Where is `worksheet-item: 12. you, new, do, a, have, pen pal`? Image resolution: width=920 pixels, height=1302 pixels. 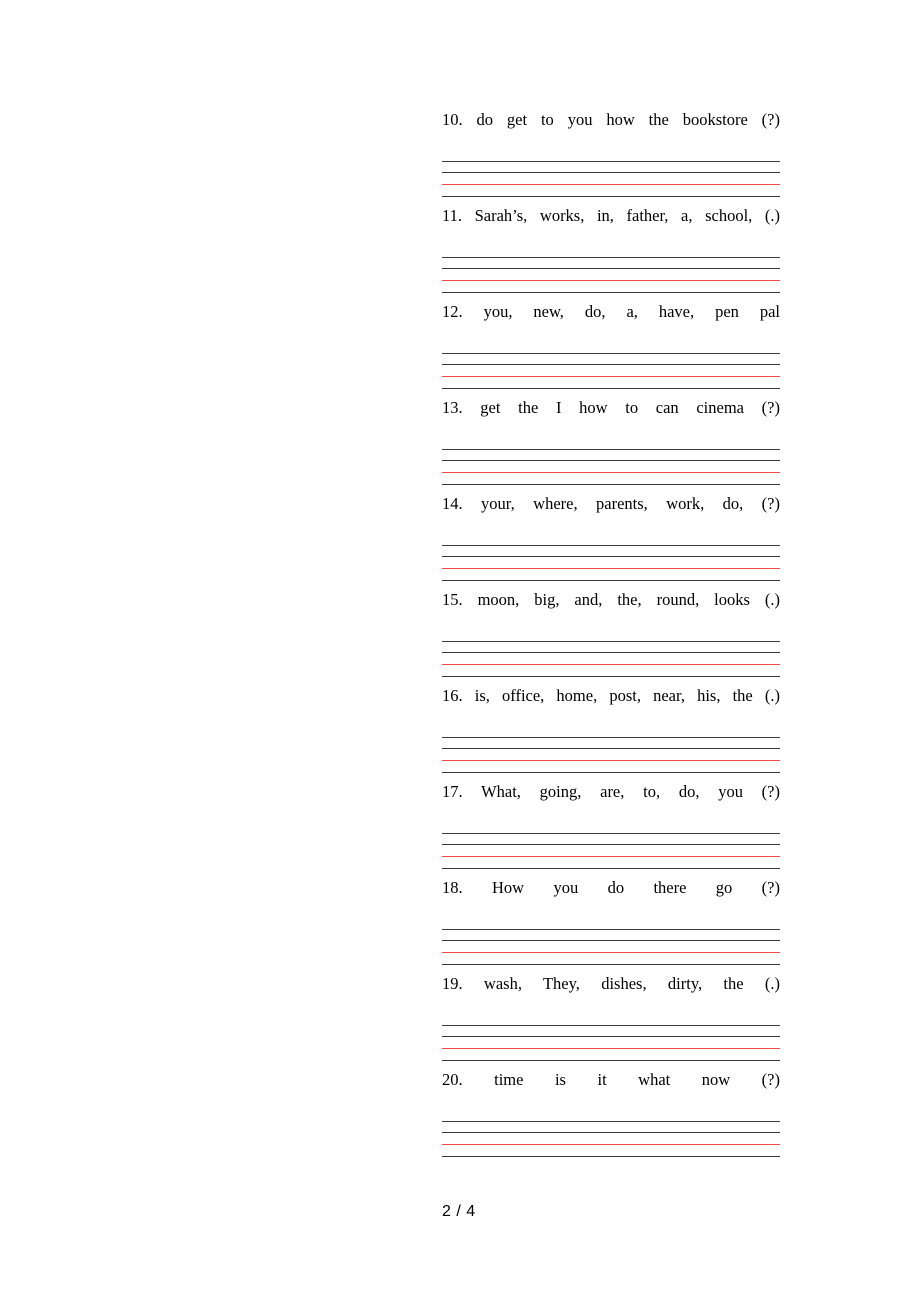 worksheet-item: 12. you, new, do, a, have, pen pal is located at coordinates (611, 350).